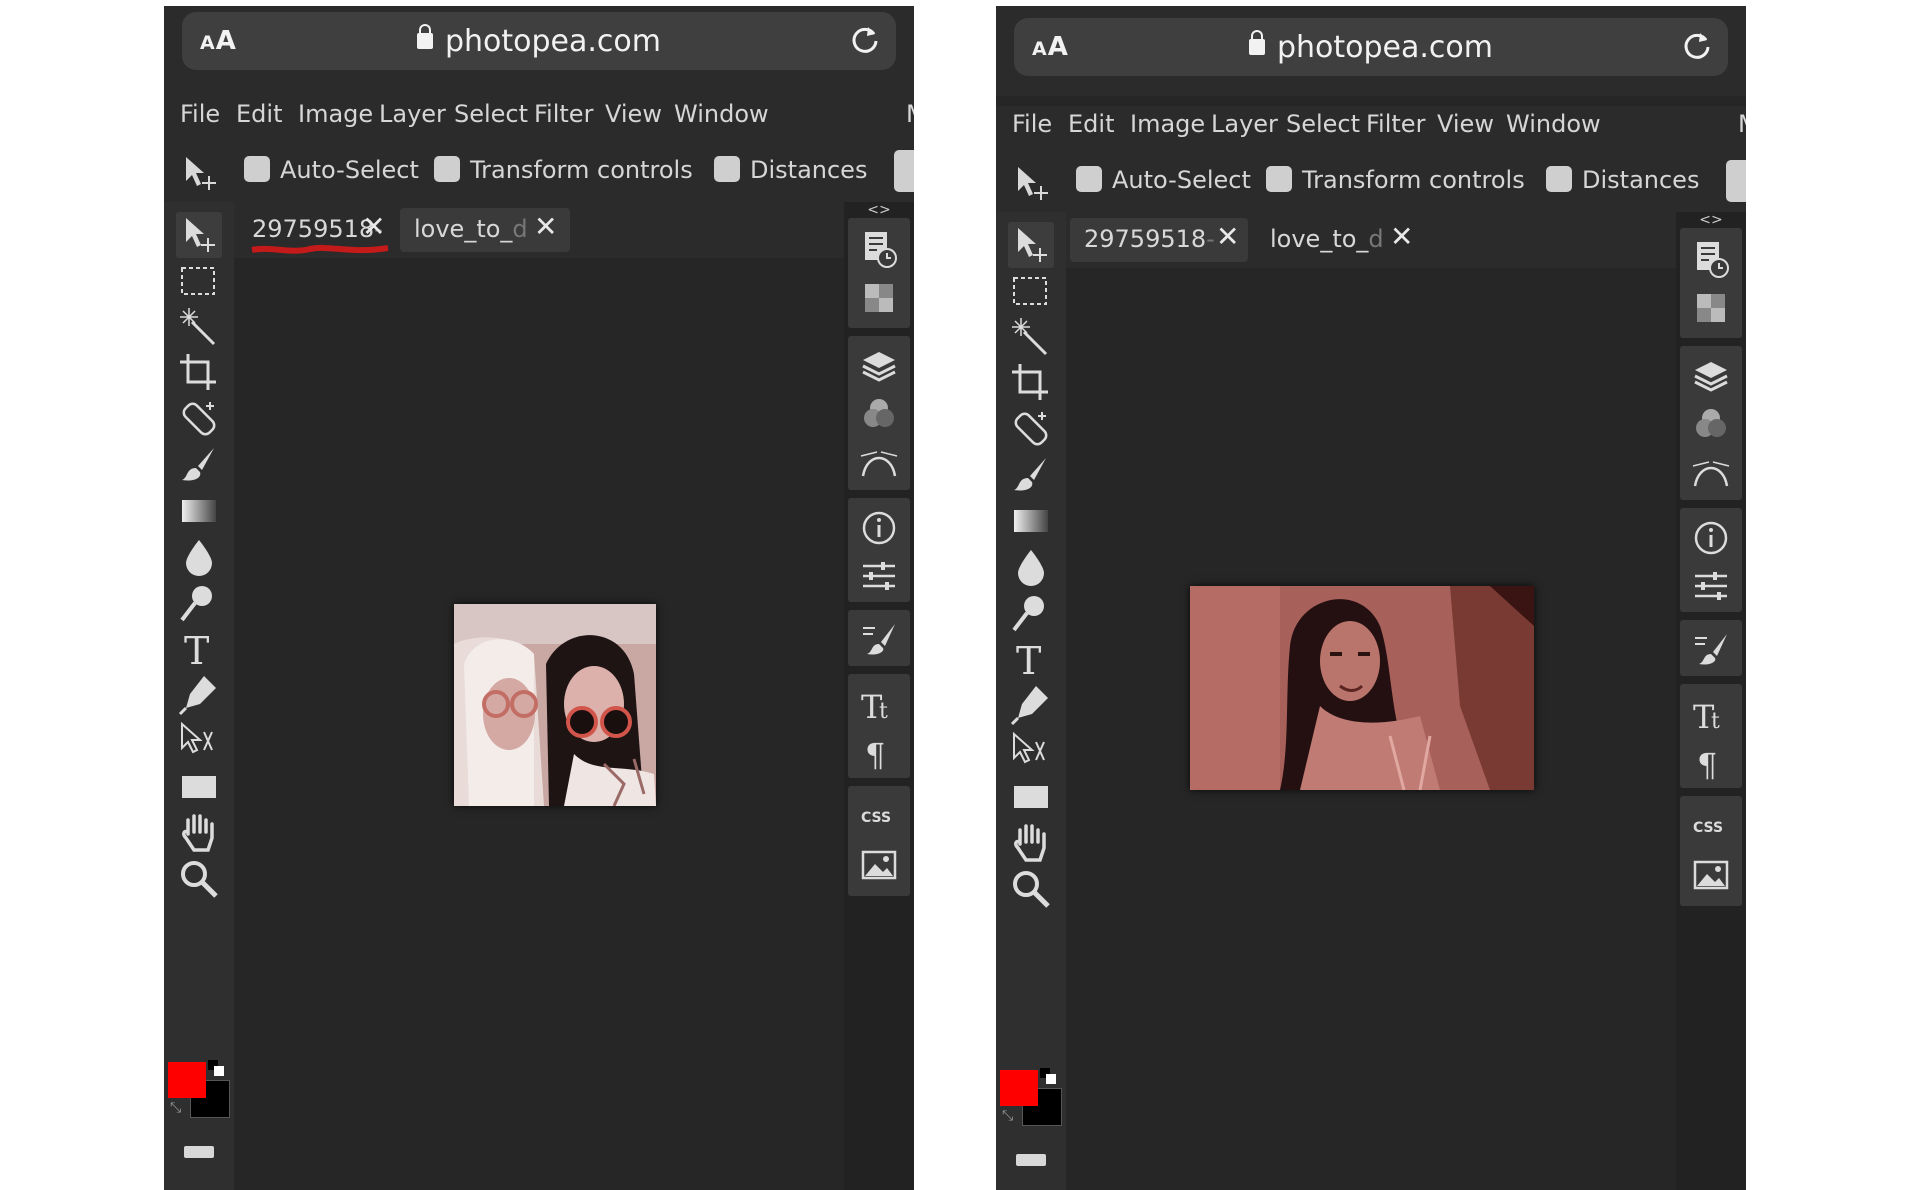 This screenshot has width=1920, height=1190. I want to click on healing-tool-icon, so click(199, 419).